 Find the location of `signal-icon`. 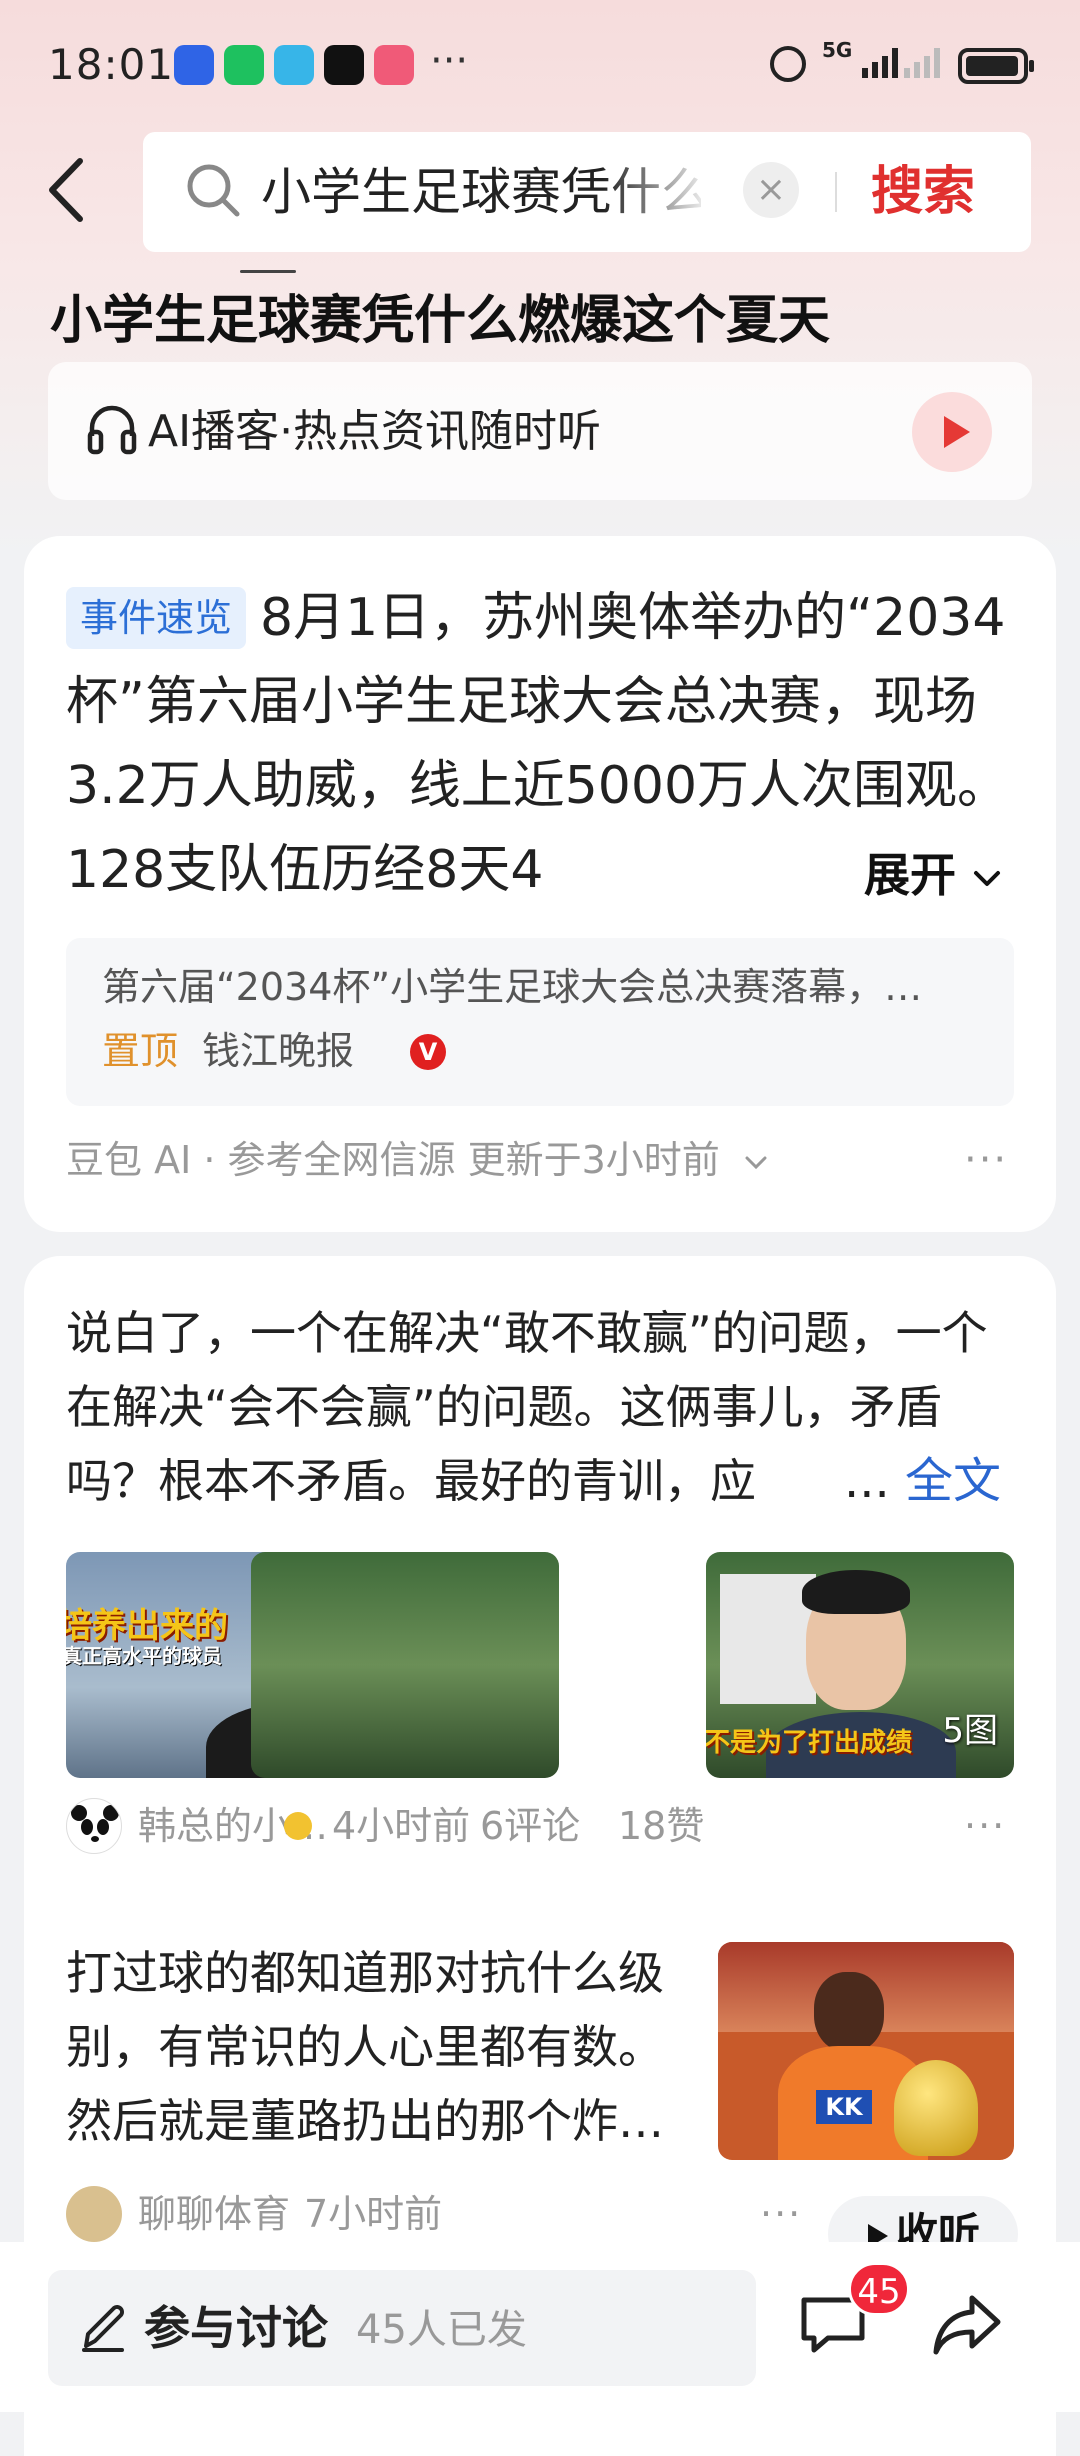

signal-icon is located at coordinates (880, 63).